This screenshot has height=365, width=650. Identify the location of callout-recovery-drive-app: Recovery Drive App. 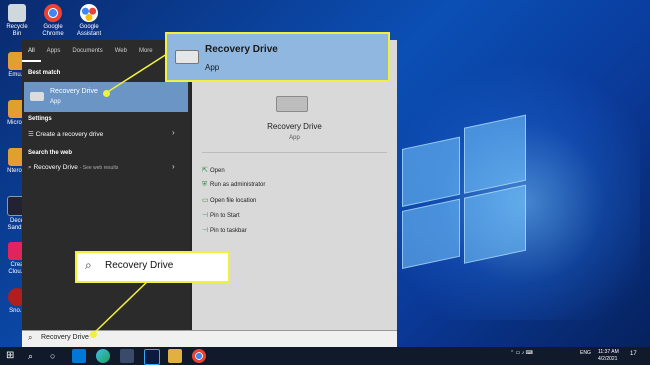
(277, 57).